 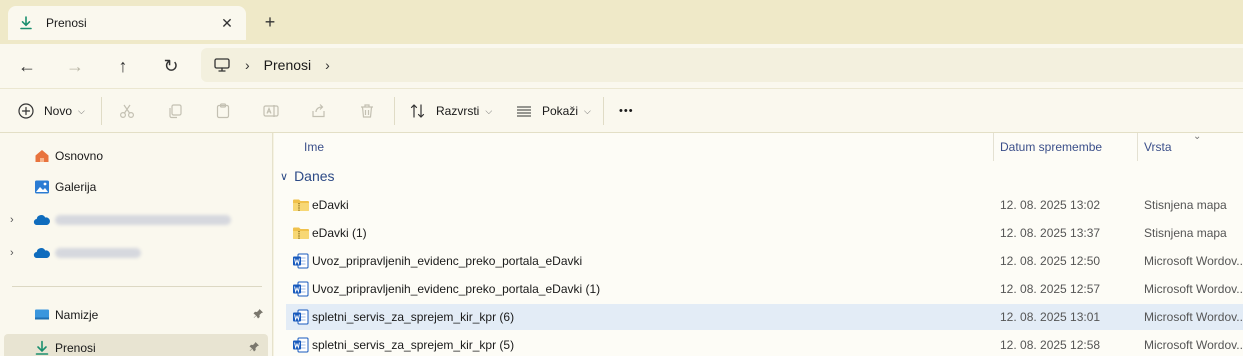 I want to click on sidebar-item-label: Osnovno, so click(x=79, y=156).